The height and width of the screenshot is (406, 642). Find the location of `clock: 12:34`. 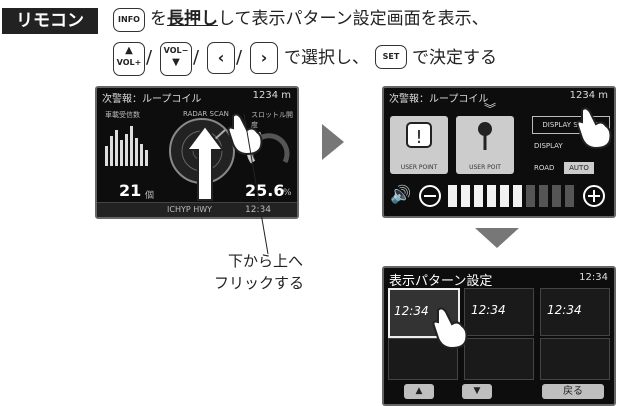

clock: 12:34 is located at coordinates (593, 277).